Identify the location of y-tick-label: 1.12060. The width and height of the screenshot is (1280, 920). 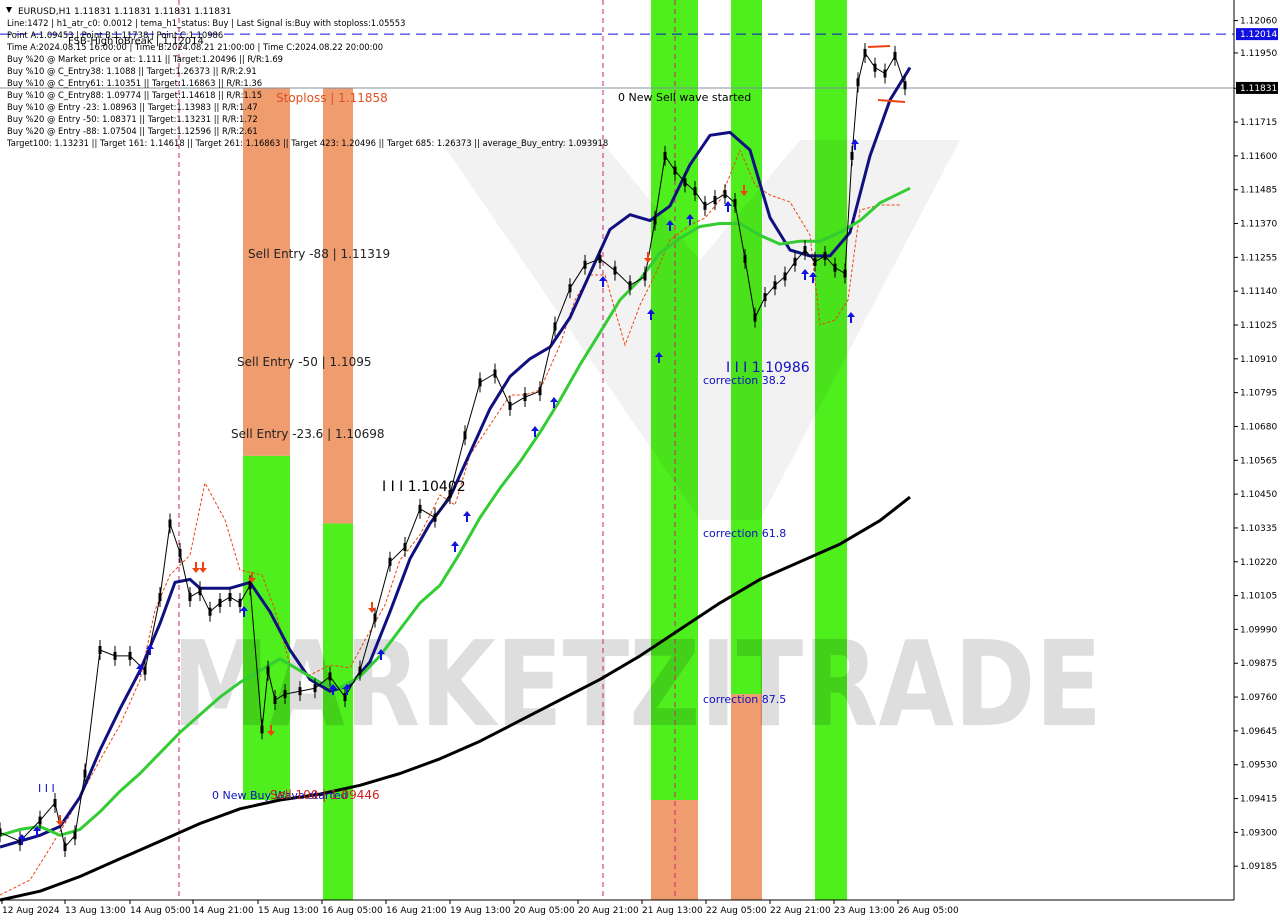
(1258, 22).